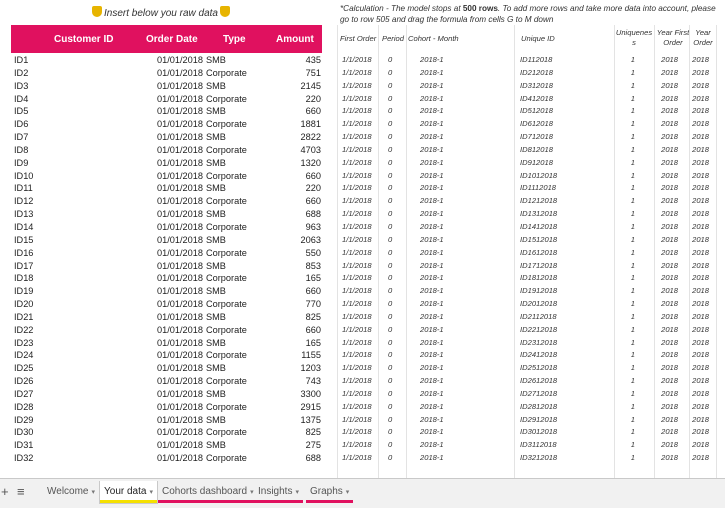  I want to click on chevron-down-icon: ▾, so click(94, 492).